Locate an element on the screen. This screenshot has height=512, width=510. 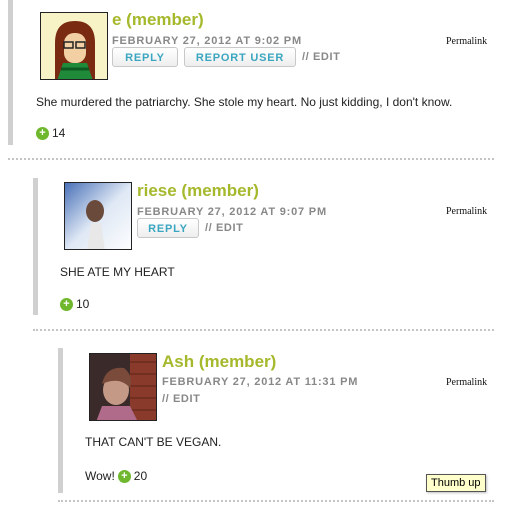
comment-actions: // EDIT is located at coordinates (181, 399).